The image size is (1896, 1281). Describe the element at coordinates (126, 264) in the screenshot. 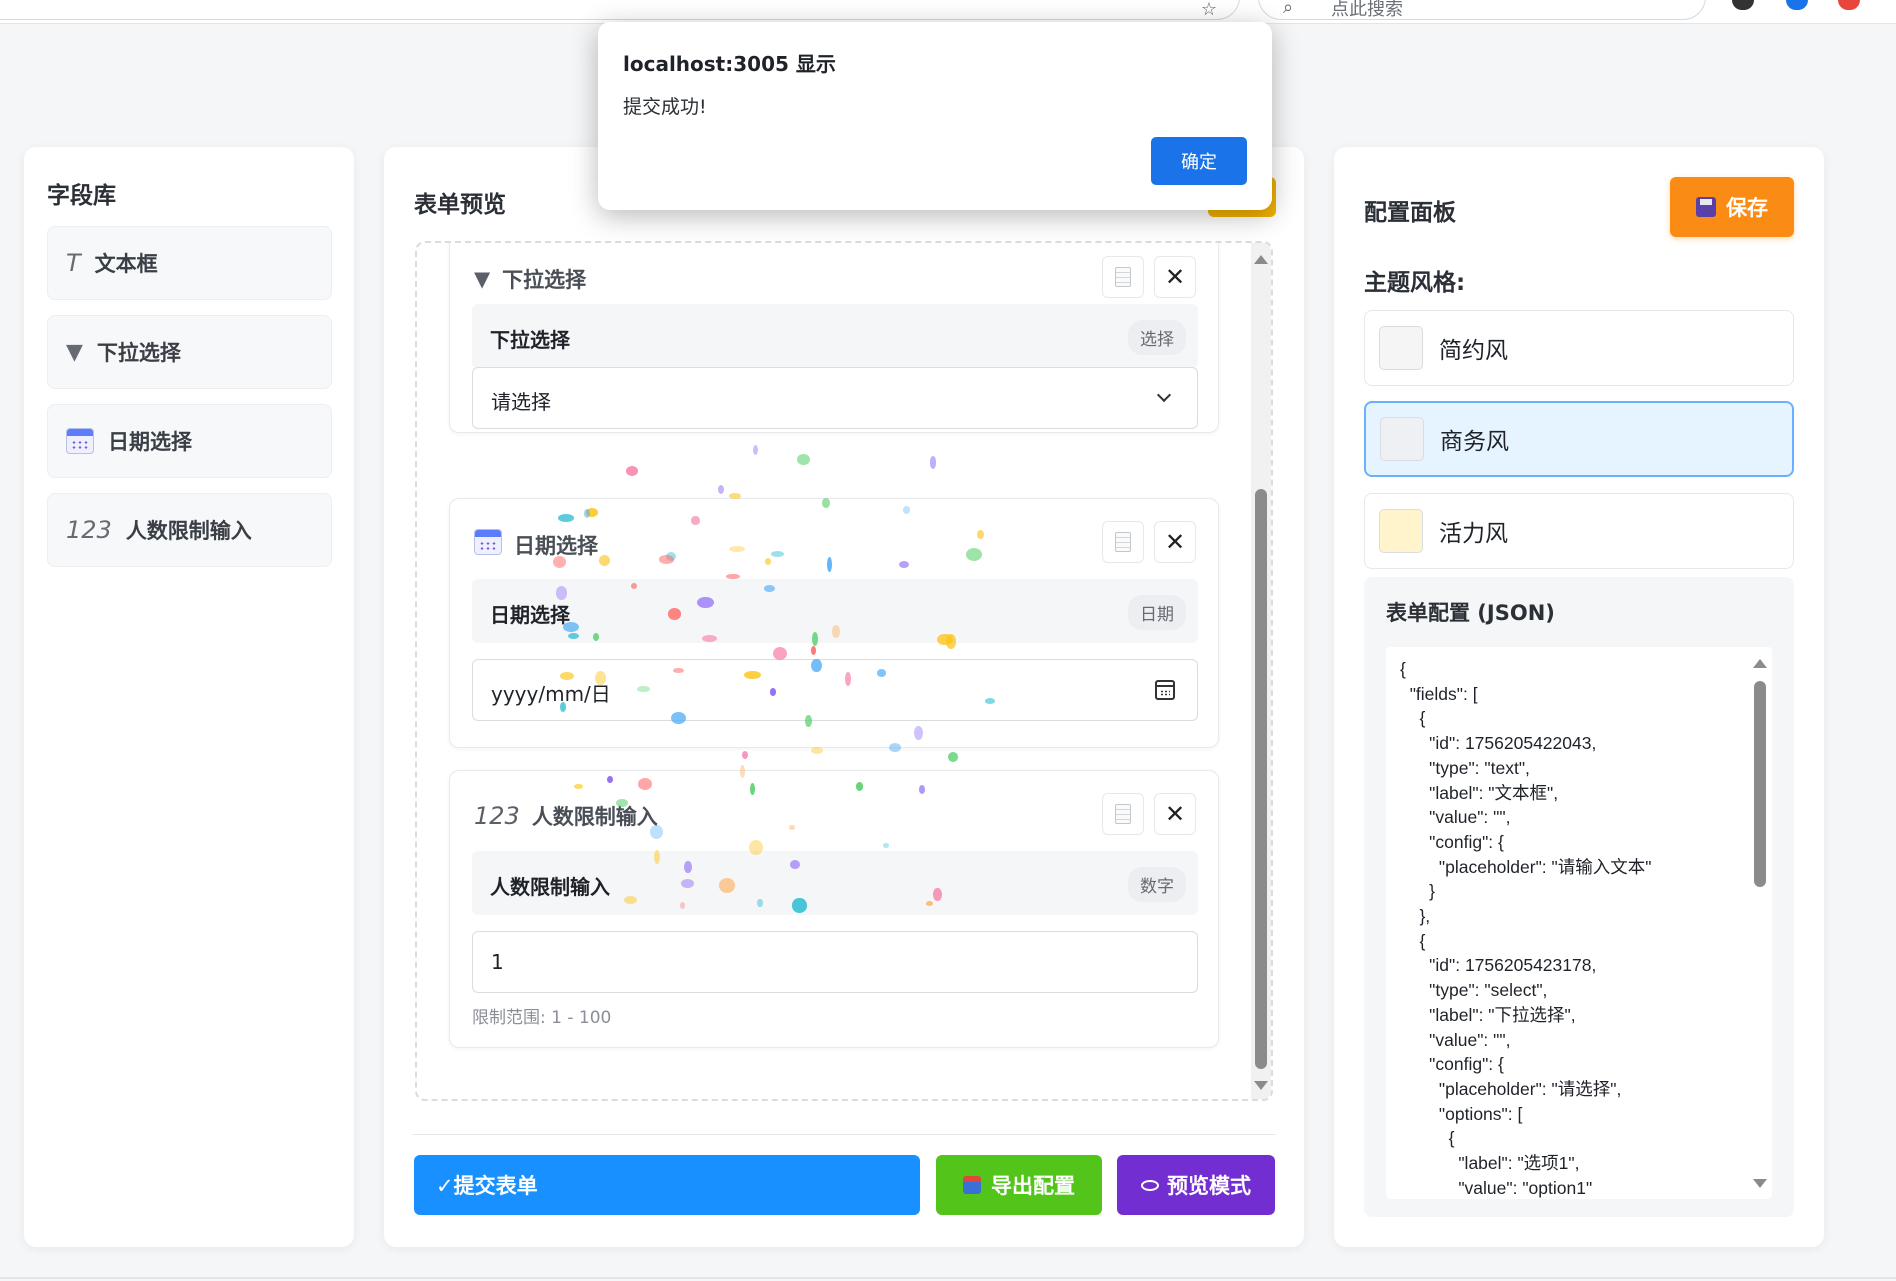

I see `library-item-label: 文本框` at that location.